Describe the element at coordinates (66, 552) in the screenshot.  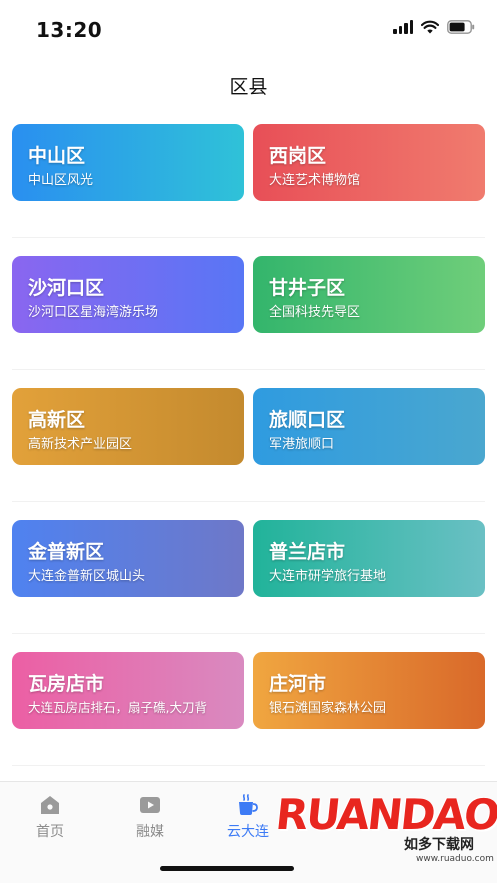
I see `card-name: 金普新区` at that location.